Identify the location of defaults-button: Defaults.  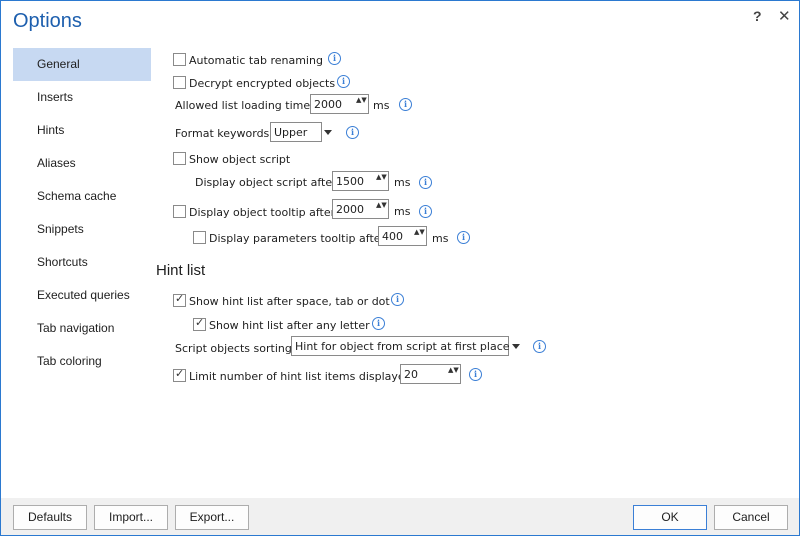
(50, 517).